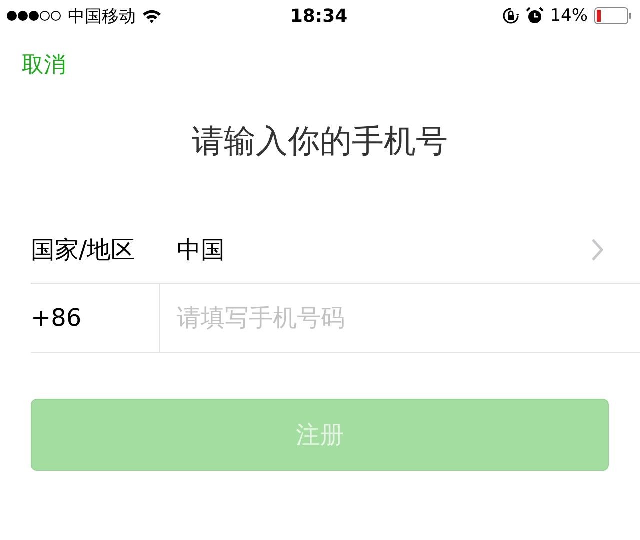 The image size is (640, 540). What do you see at coordinates (569, 16) in the screenshot?
I see `battery-percent: 14%` at bounding box center [569, 16].